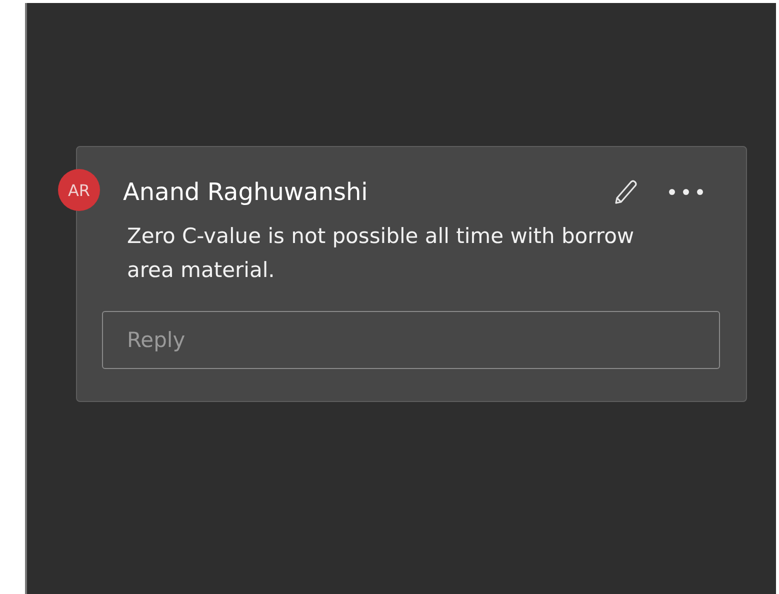 This screenshot has width=779, height=594. Describe the element at coordinates (625, 192) in the screenshot. I see `edit-icon` at that location.